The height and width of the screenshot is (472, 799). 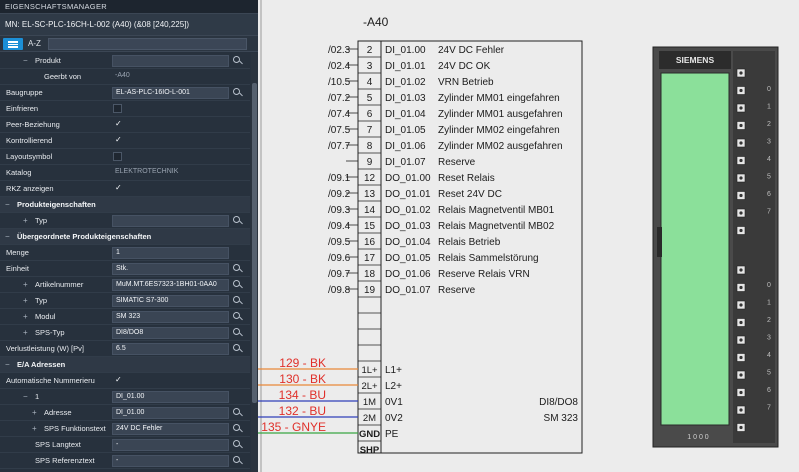 I want to click on property-row: + SPS-Typ DI8/DO8, so click(x=125, y=333).